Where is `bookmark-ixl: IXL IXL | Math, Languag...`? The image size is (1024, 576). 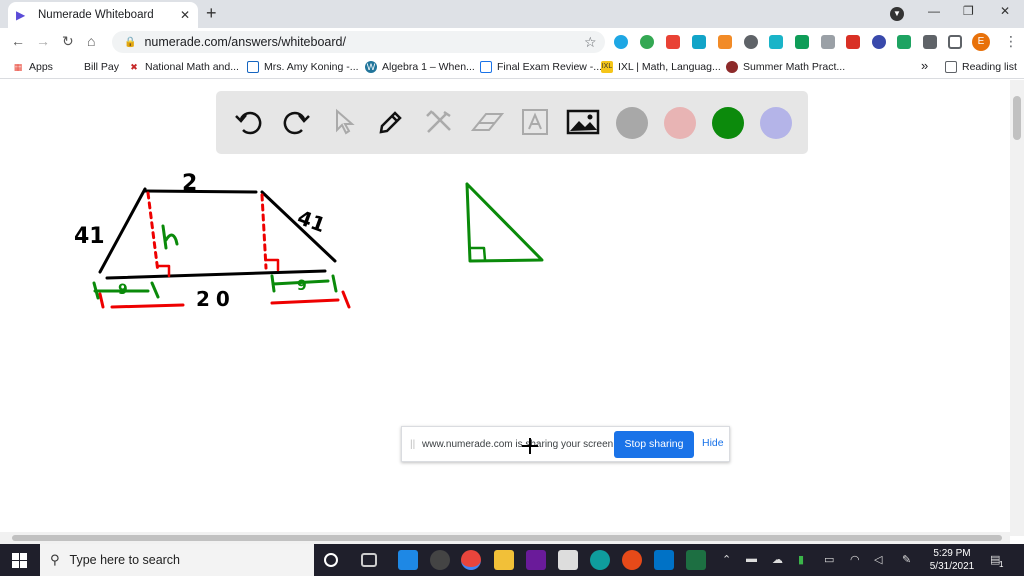 bookmark-ixl: IXL IXL | Math, Languag... is located at coordinates (661, 67).